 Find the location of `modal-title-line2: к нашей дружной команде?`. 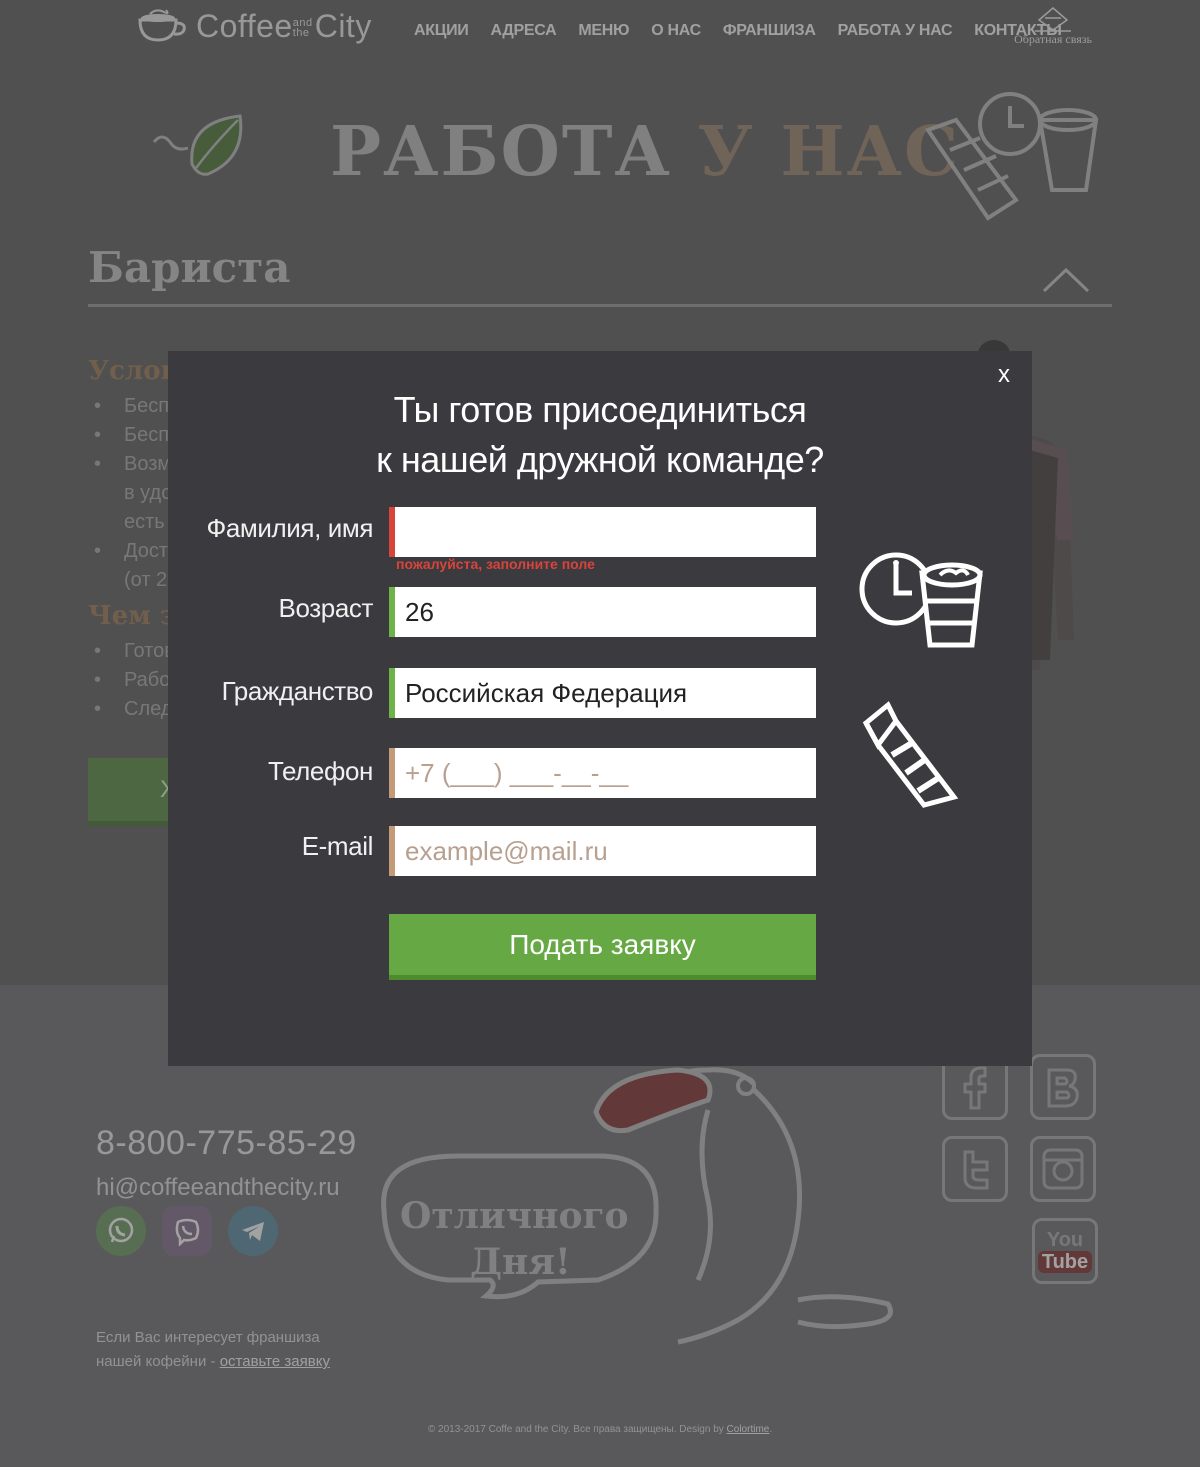

modal-title-line2: к нашей дружной команде? is located at coordinates (600, 459).